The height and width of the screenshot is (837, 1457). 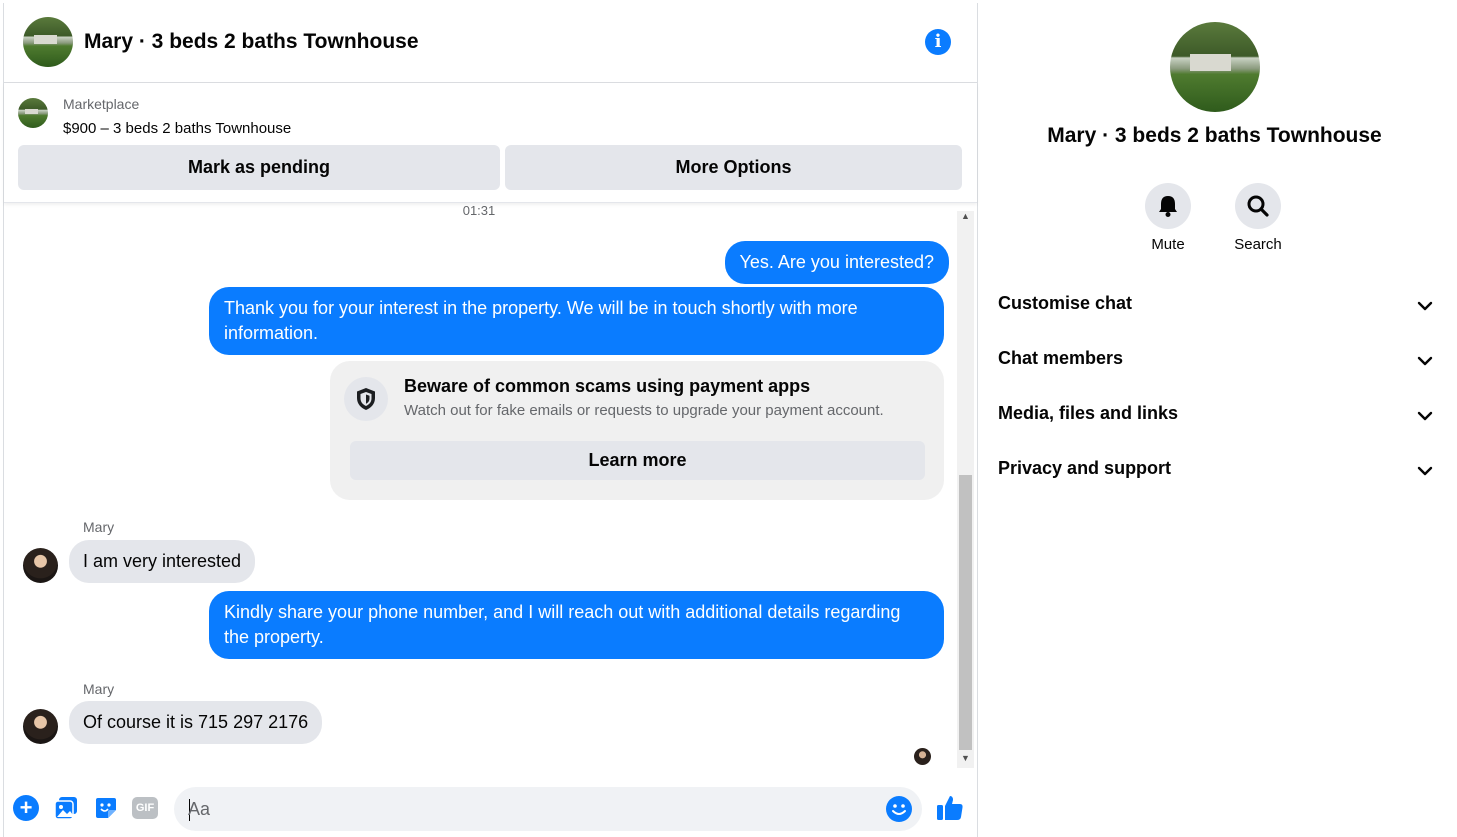 What do you see at coordinates (1218, 308) in the screenshot?
I see `section-customise-chat: Customise chat` at bounding box center [1218, 308].